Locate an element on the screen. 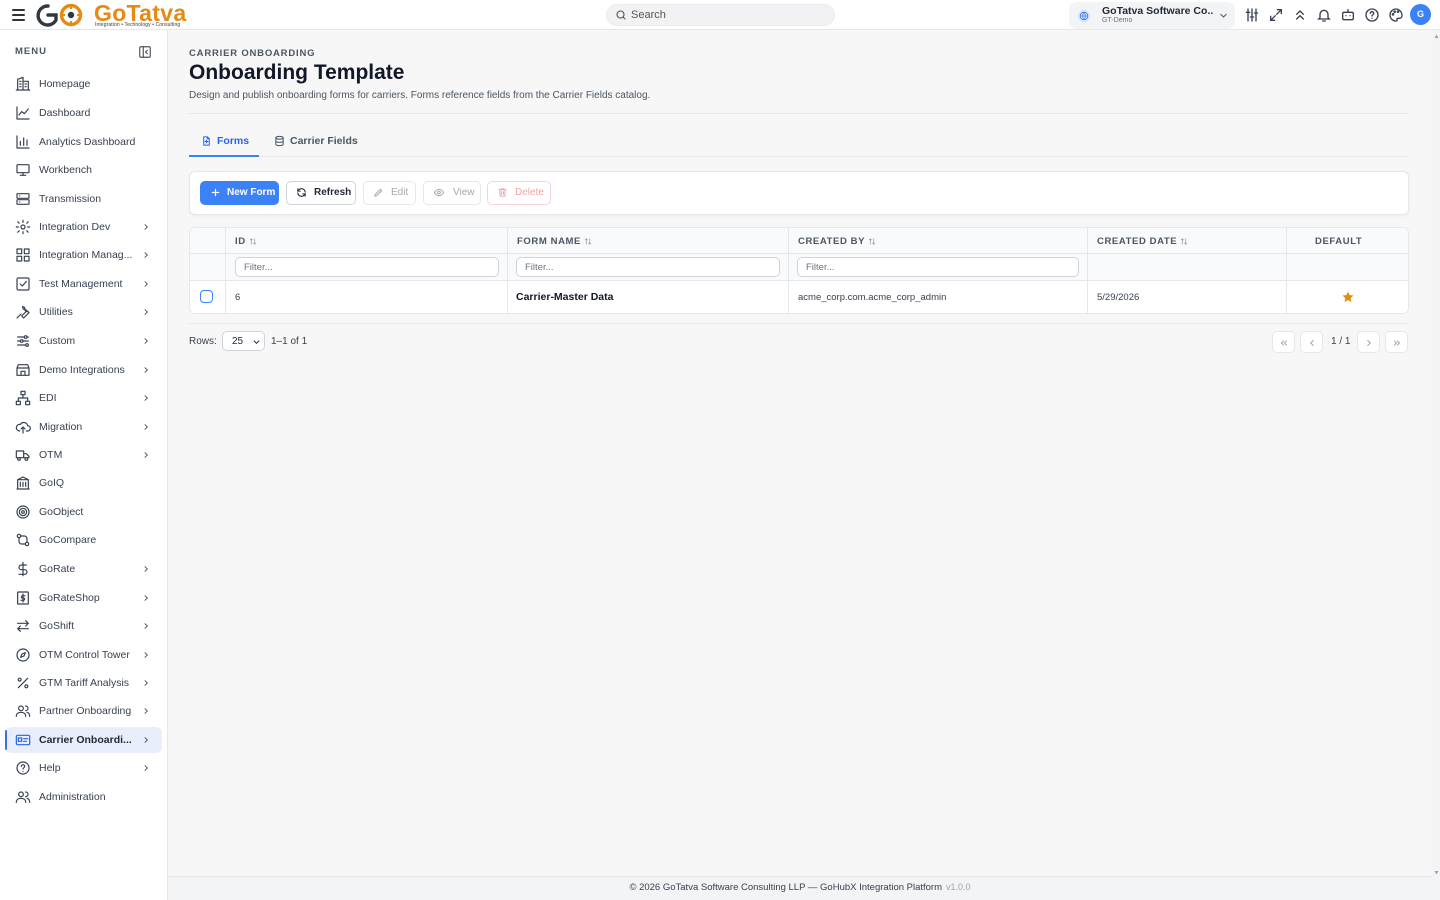 The image size is (1440, 900). filter-row is located at coordinates (799, 267).